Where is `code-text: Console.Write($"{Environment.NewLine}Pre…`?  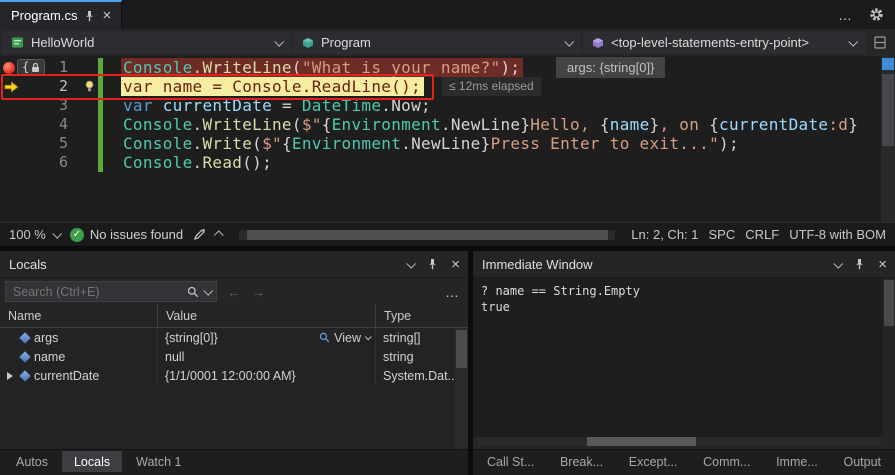
code-text: Console.Write($"{Environment.NewLine}Pre… is located at coordinates (422, 143).